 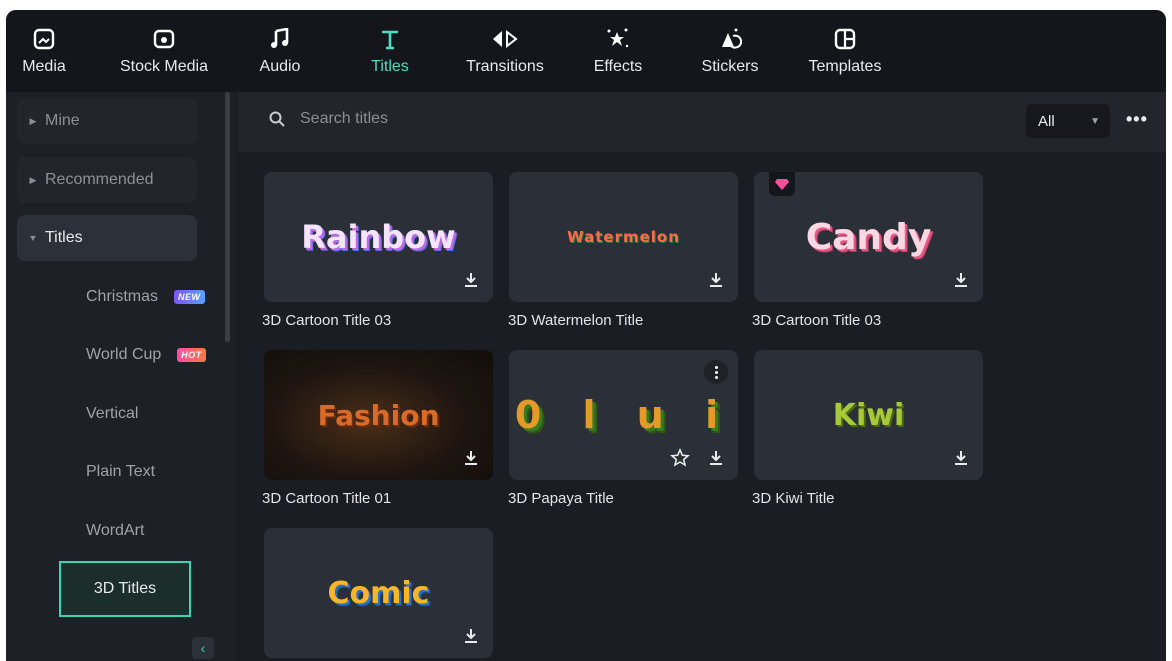 What do you see at coordinates (680, 458) in the screenshot?
I see `favorite-star-icon` at bounding box center [680, 458].